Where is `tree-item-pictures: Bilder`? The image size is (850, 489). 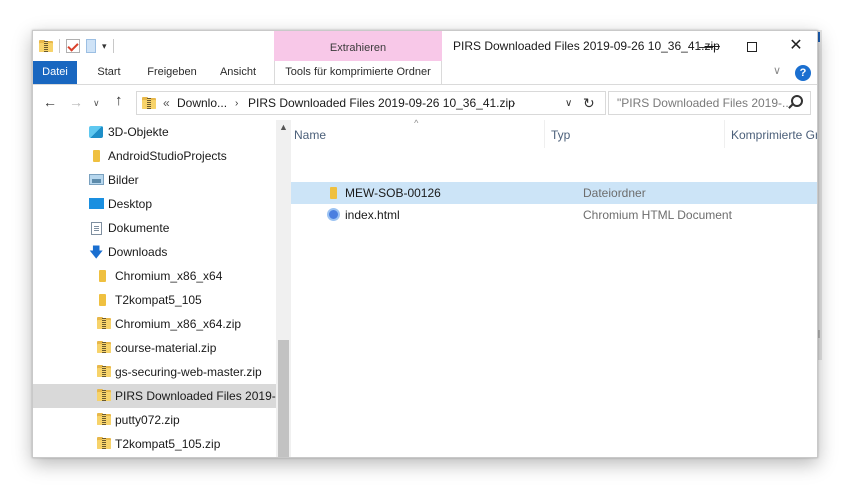 tree-item-pictures: Bilder is located at coordinates (154, 180).